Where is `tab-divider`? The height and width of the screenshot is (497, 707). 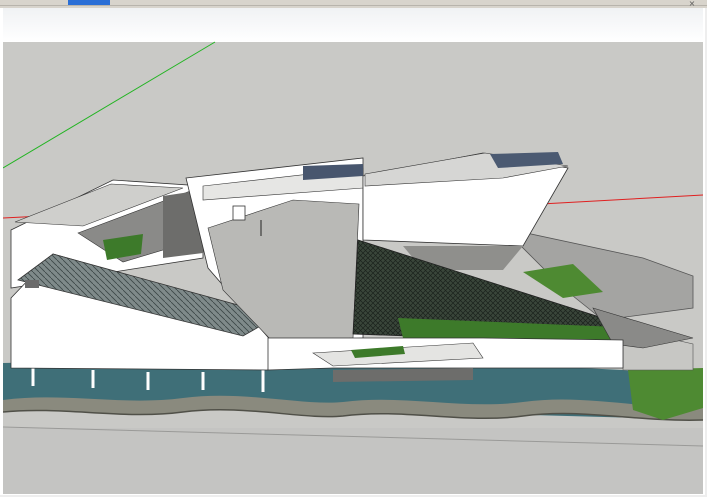 tab-divider is located at coordinates (353, 5).